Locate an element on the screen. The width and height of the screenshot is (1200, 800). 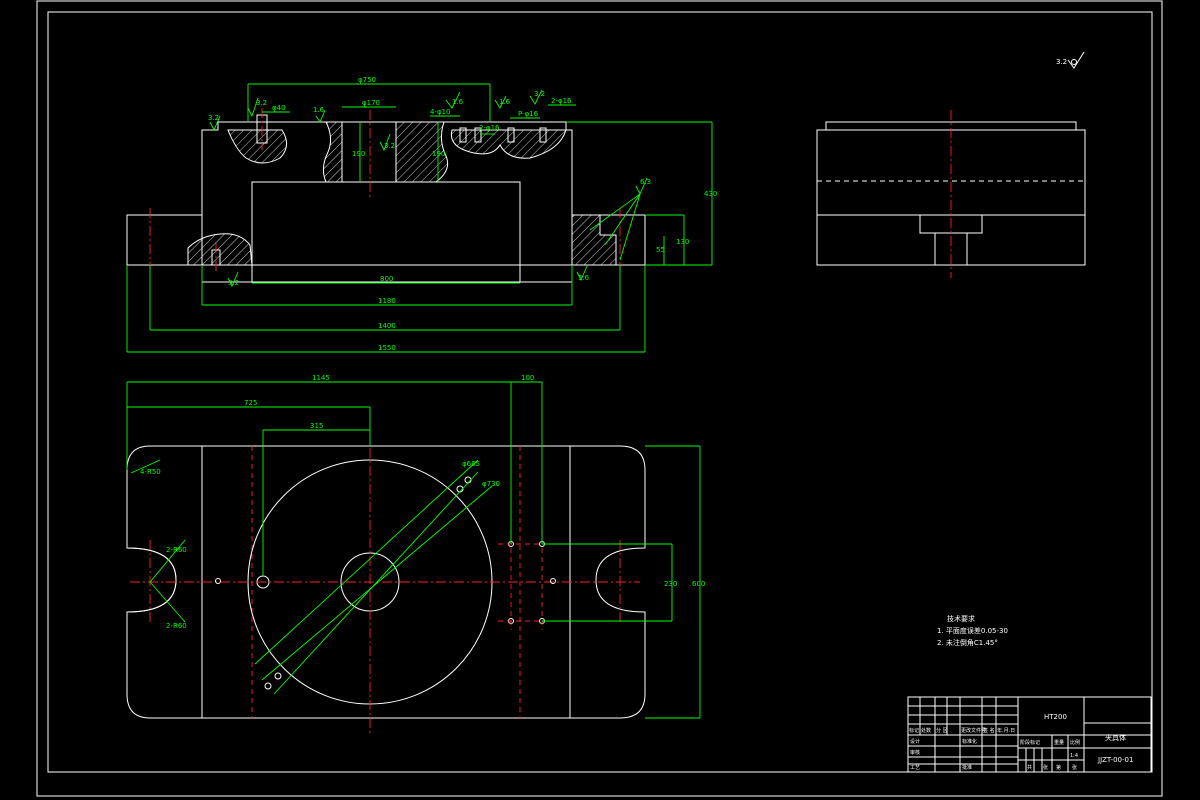
svg-text: 800 is located at coordinates (386, 279).